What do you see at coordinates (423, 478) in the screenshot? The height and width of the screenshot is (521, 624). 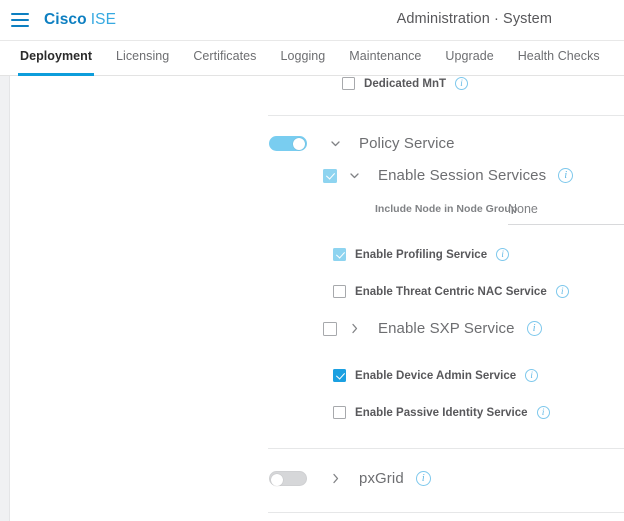 I see `pxgrid-info-icon: i` at bounding box center [423, 478].